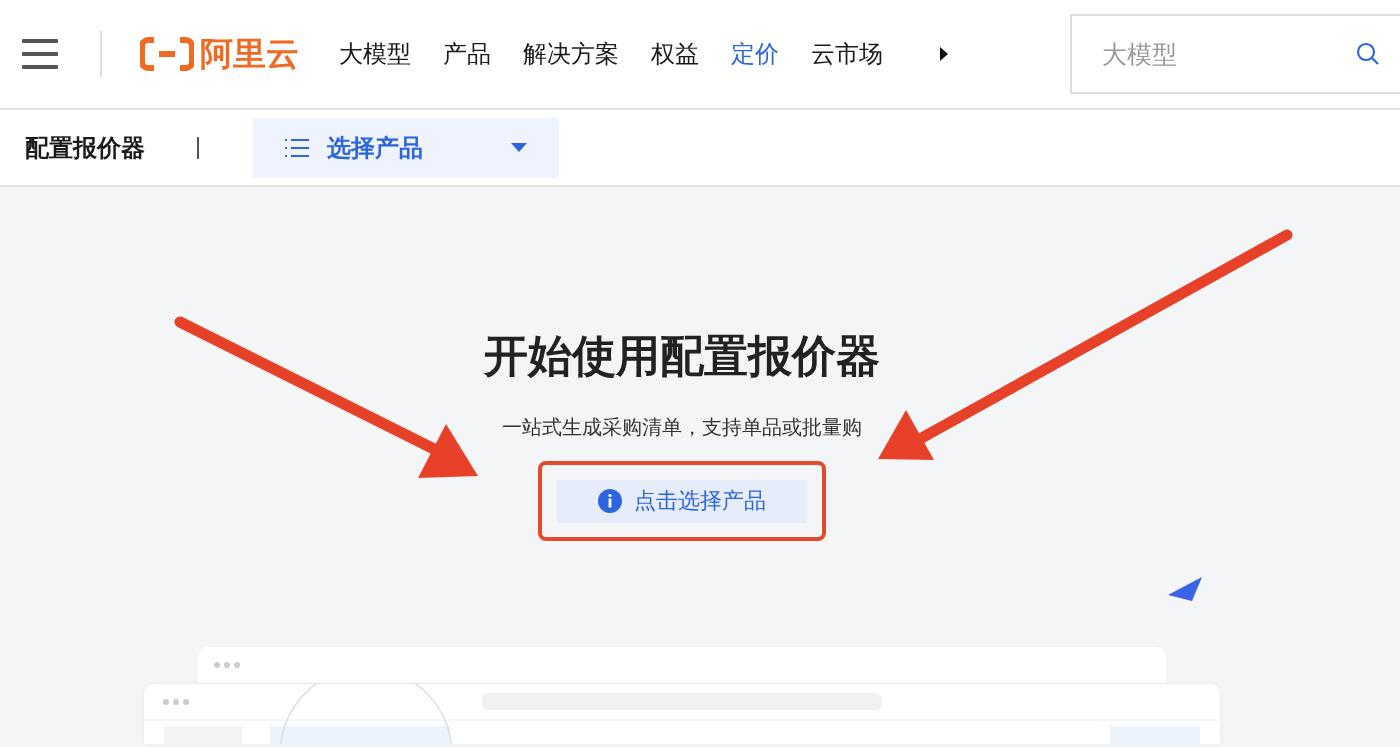 The image size is (1400, 747). What do you see at coordinates (610, 501) in the screenshot?
I see `info-icon` at bounding box center [610, 501].